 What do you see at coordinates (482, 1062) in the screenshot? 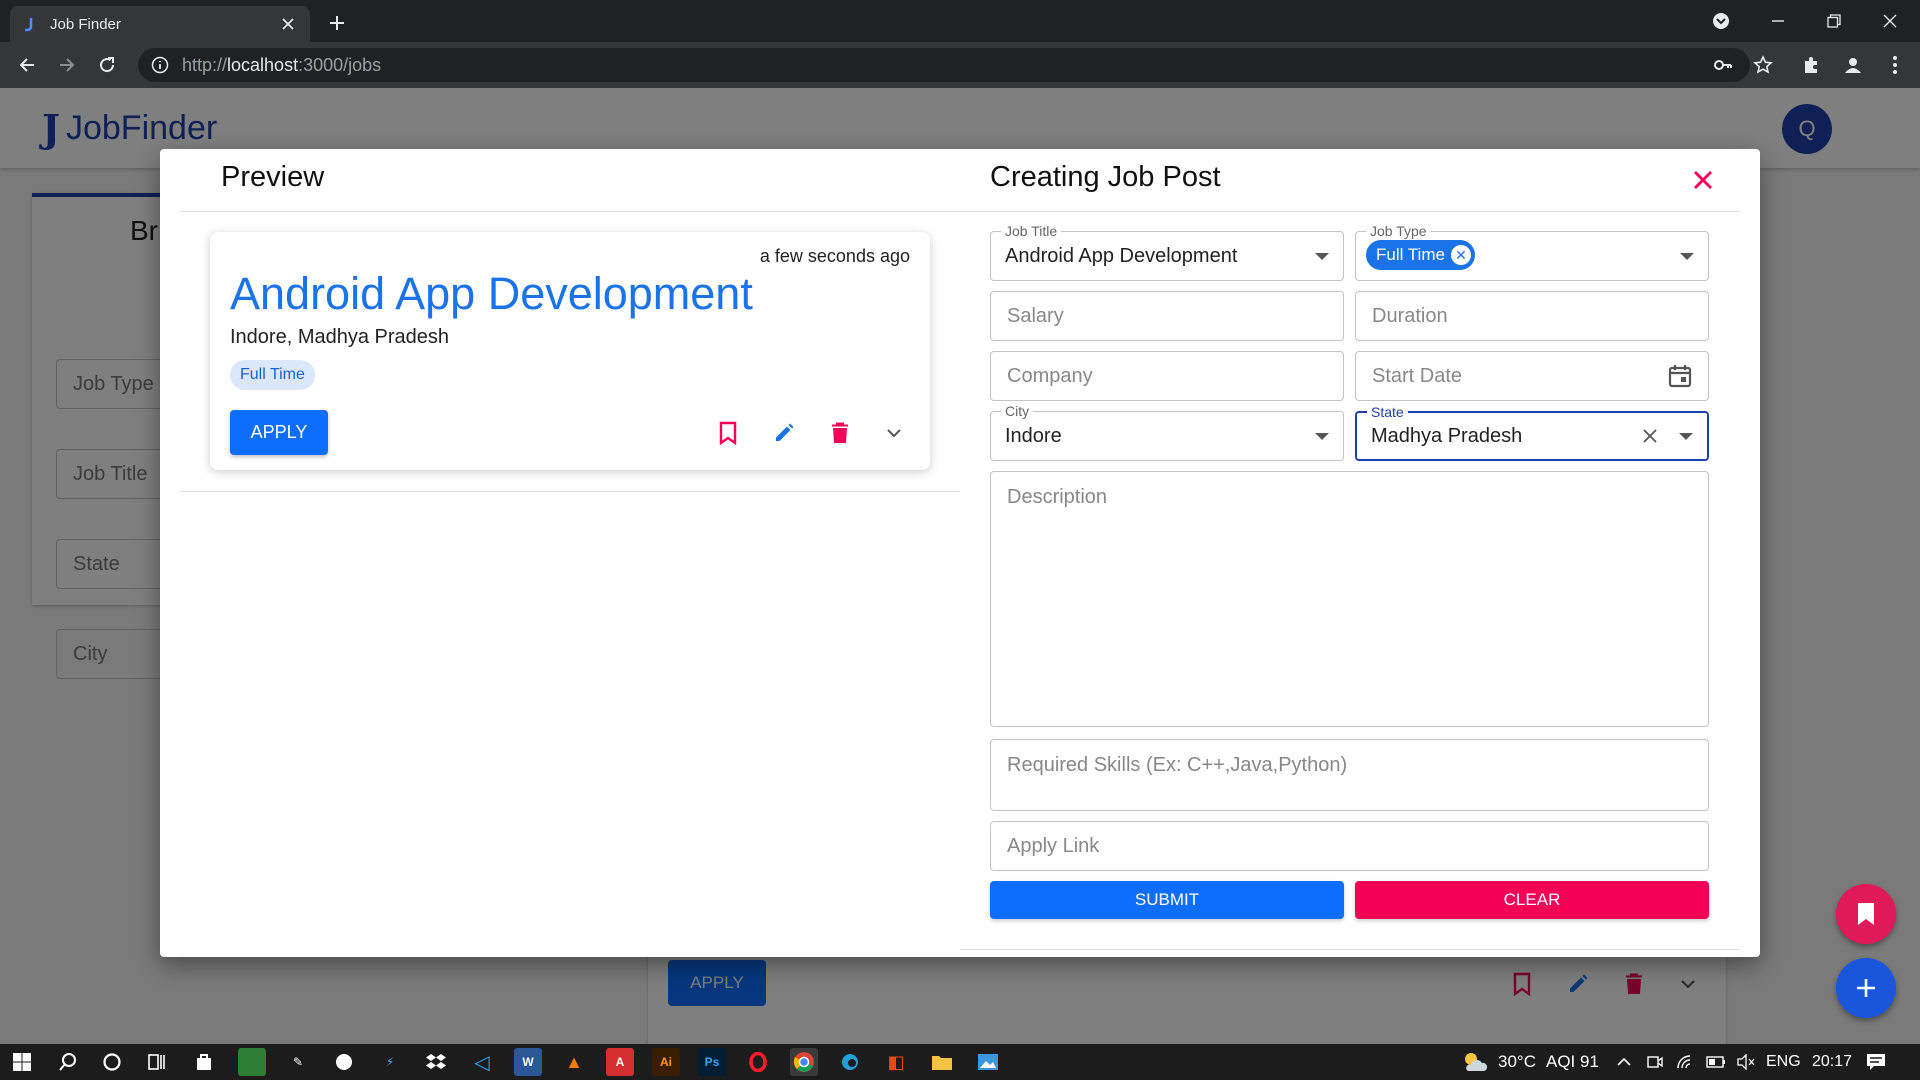
I see `vscode-icon: ◁` at bounding box center [482, 1062].